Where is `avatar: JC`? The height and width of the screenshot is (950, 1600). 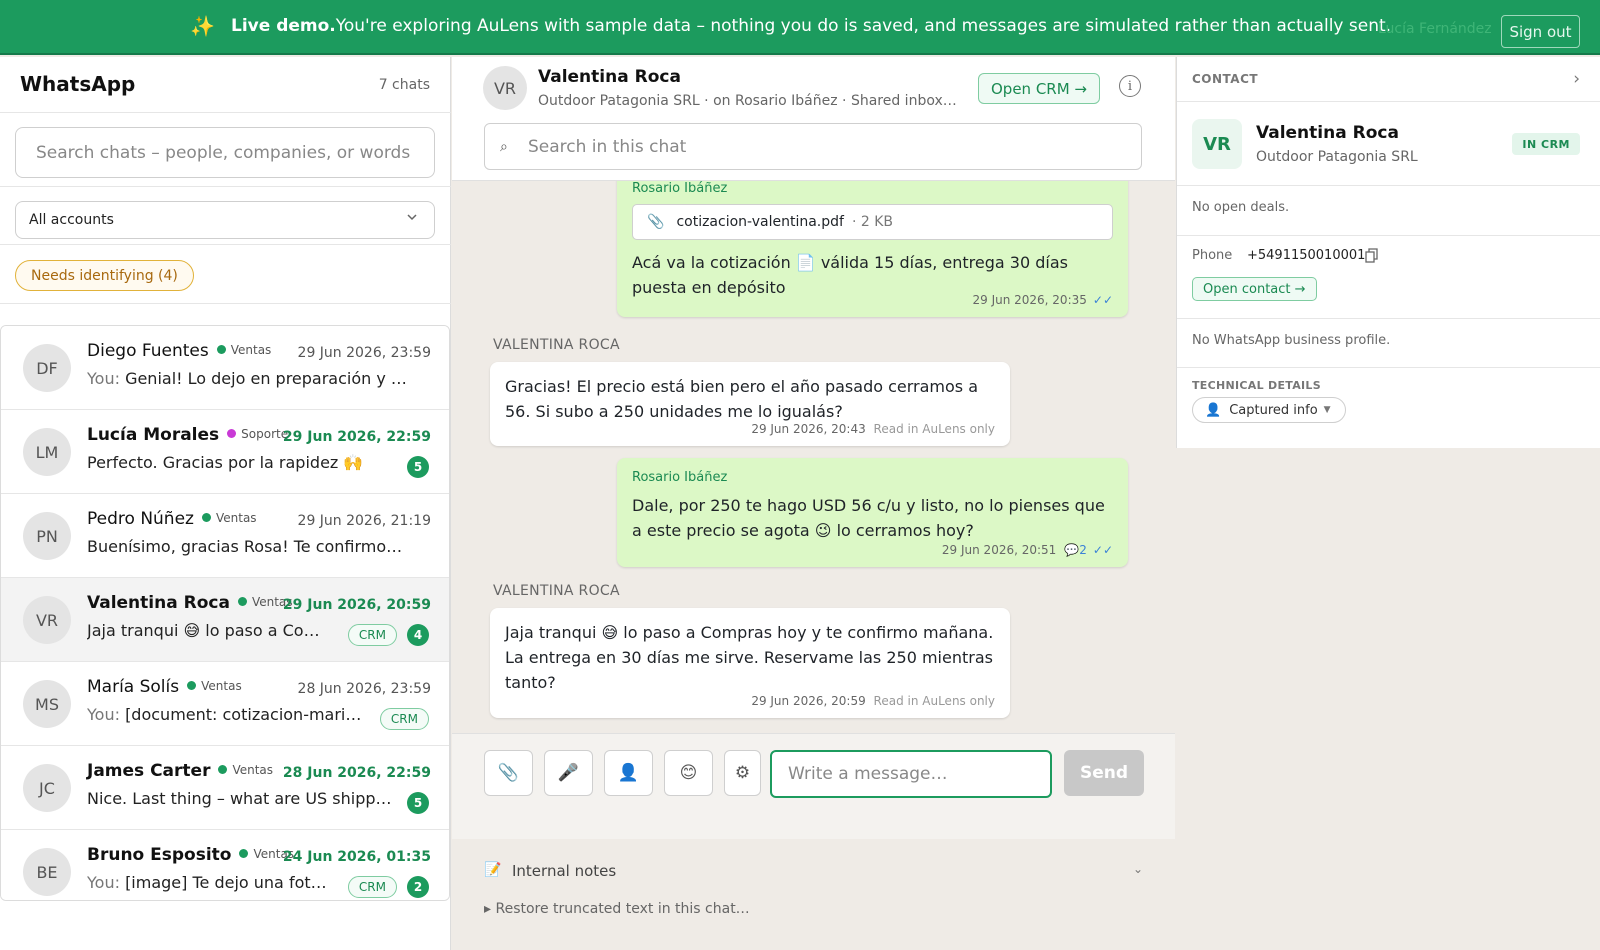
avatar: JC is located at coordinates (47, 788).